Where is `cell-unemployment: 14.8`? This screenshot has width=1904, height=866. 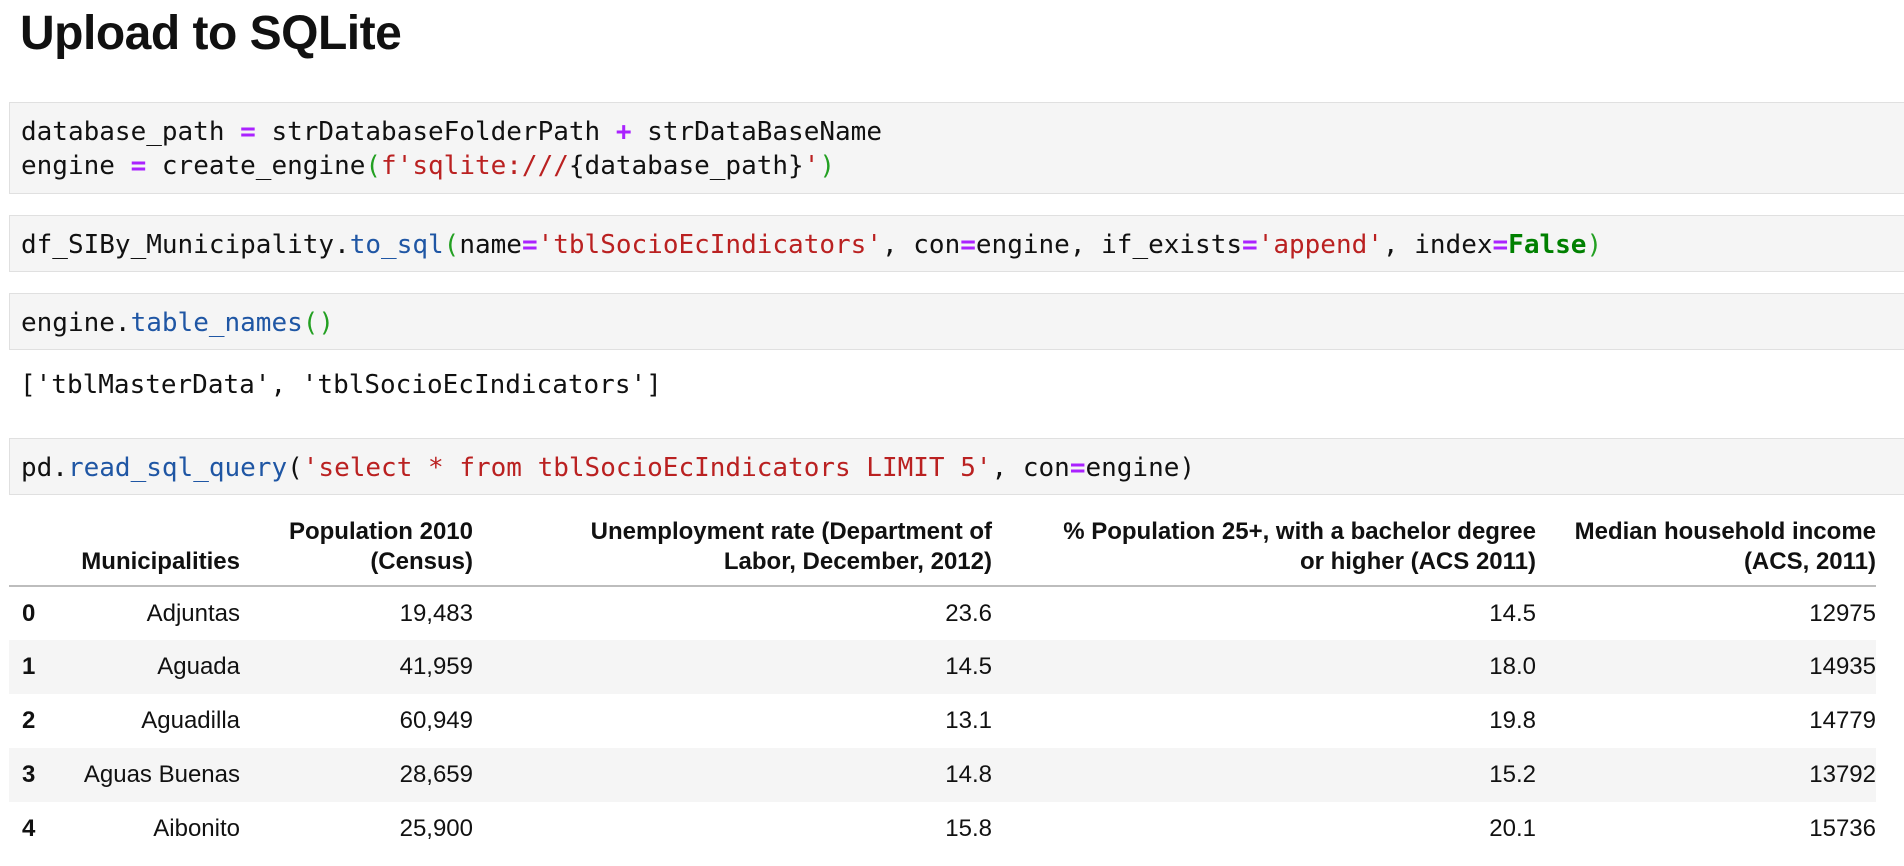 cell-unemployment: 14.8 is located at coordinates (968, 774).